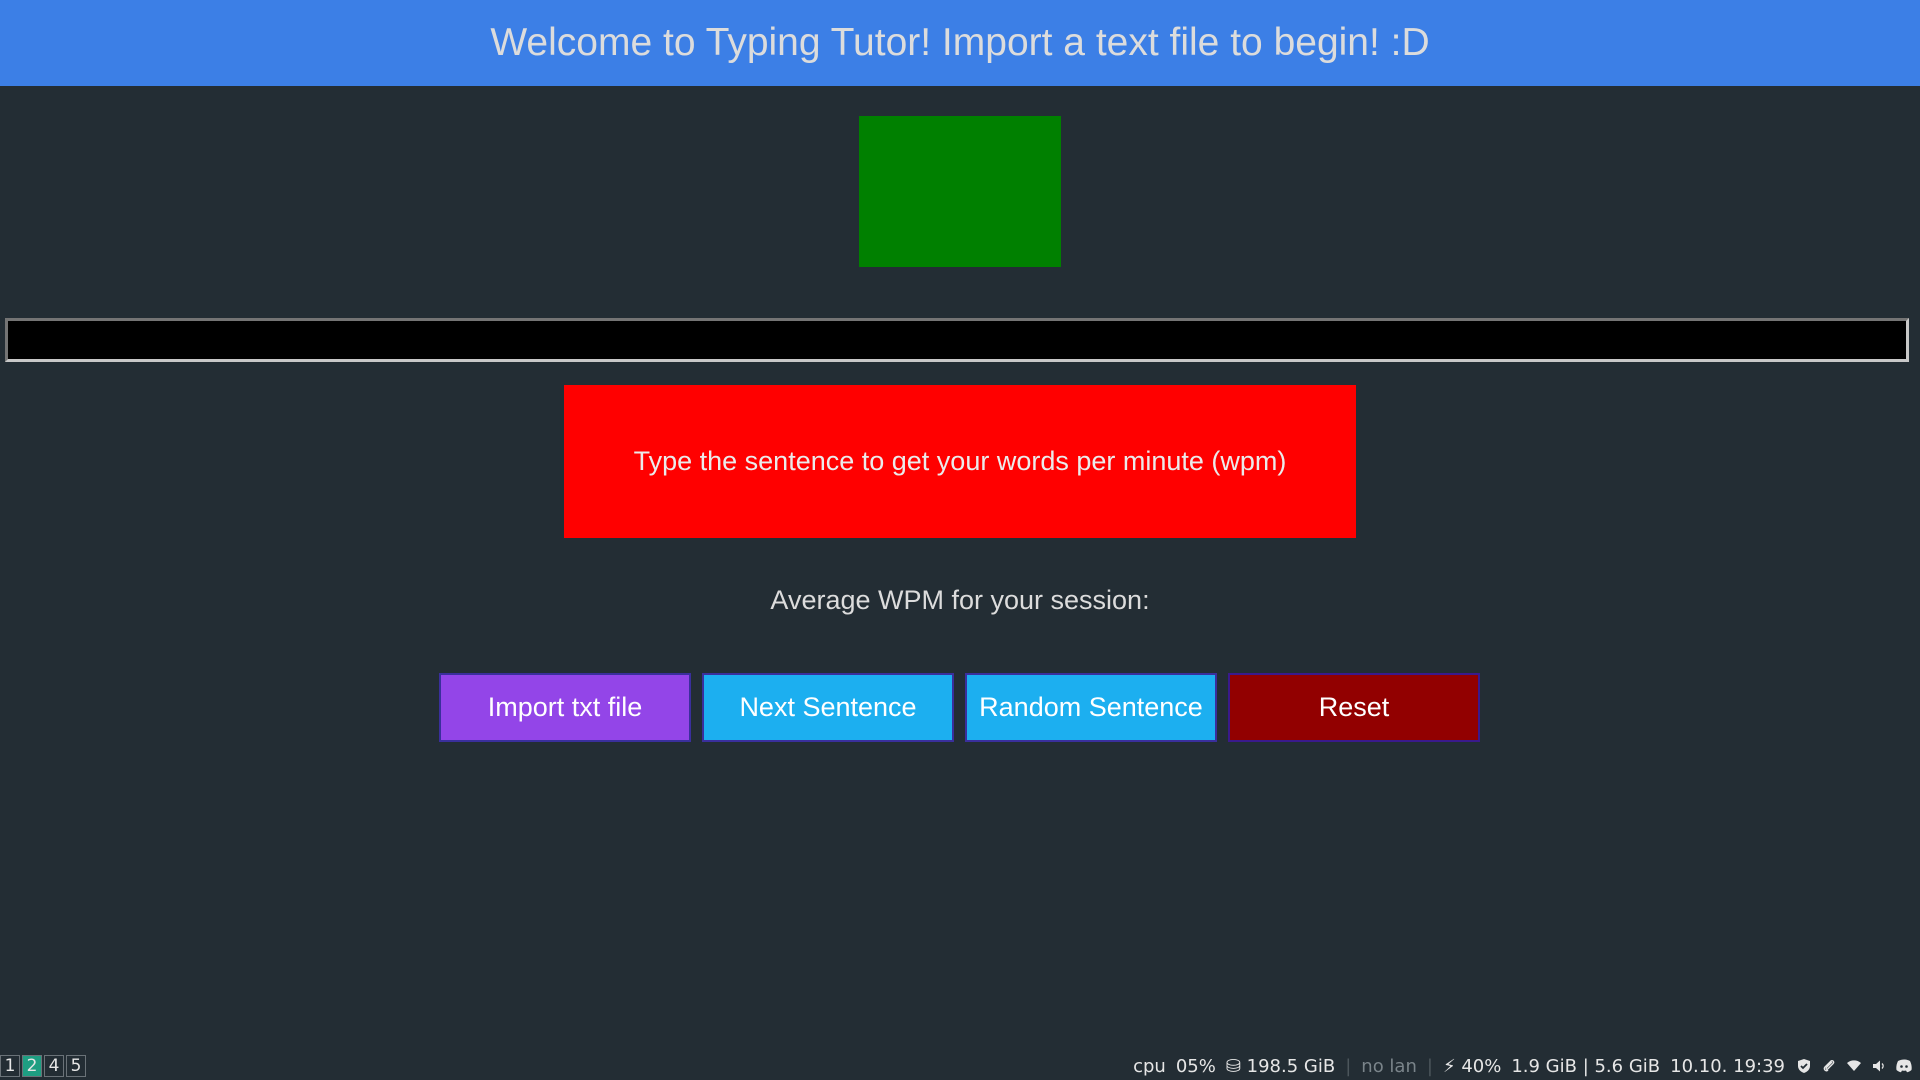 Image resolution: width=1920 pixels, height=1080 pixels. I want to click on shield-icon, so click(1804, 1067).